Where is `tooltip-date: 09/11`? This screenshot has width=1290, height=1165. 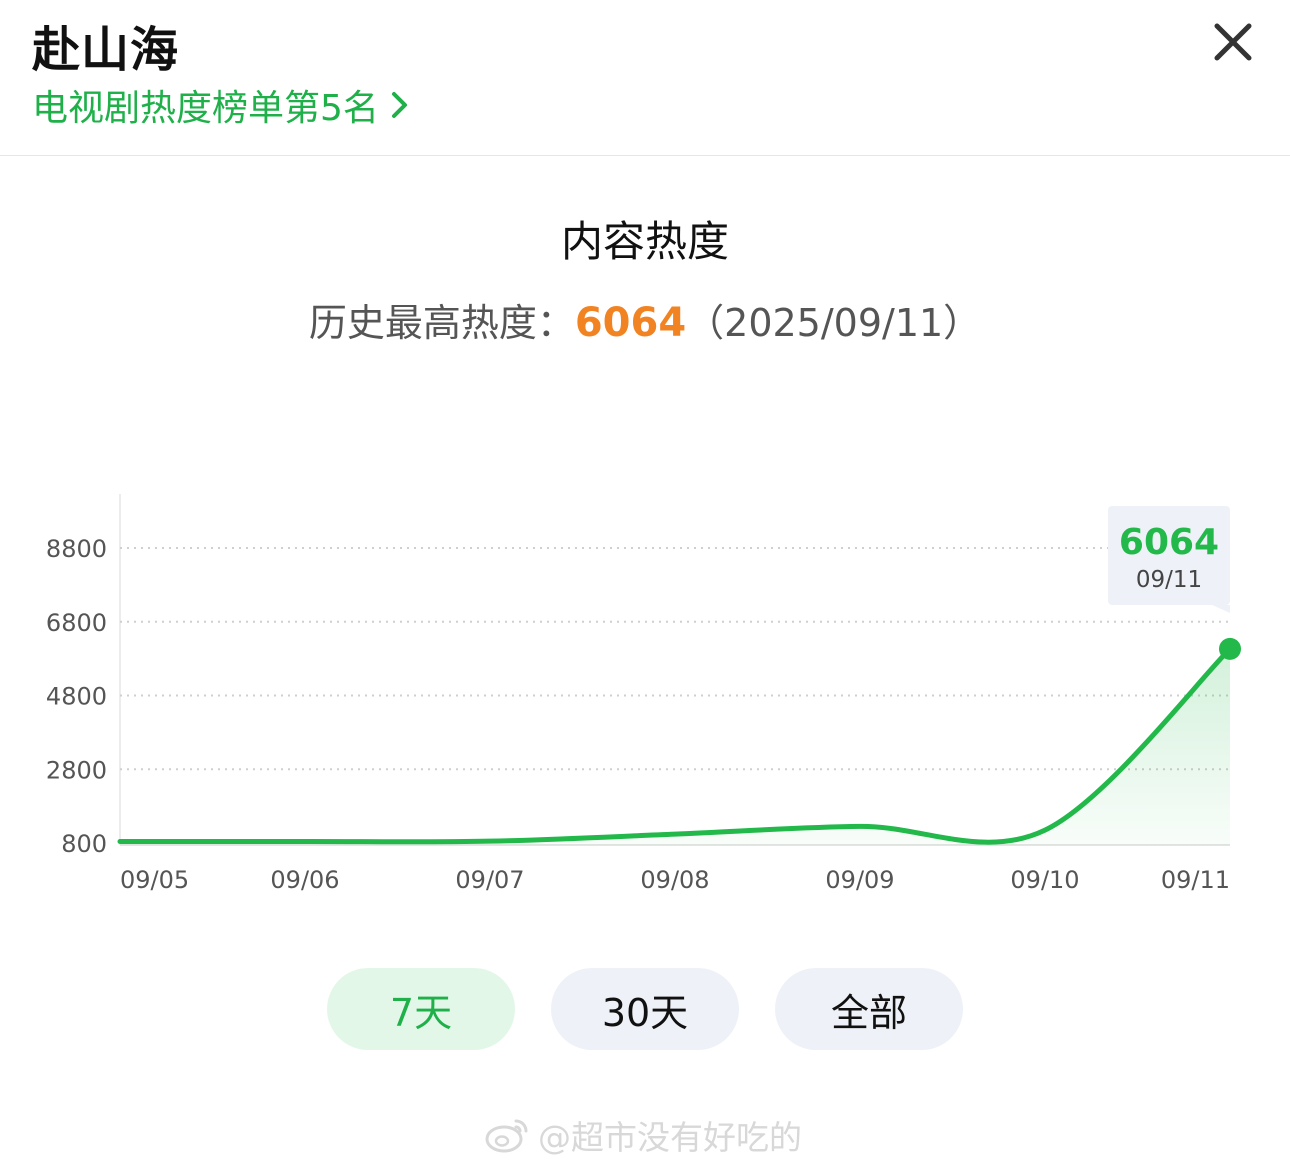
tooltip-date: 09/11 is located at coordinates (1169, 580).